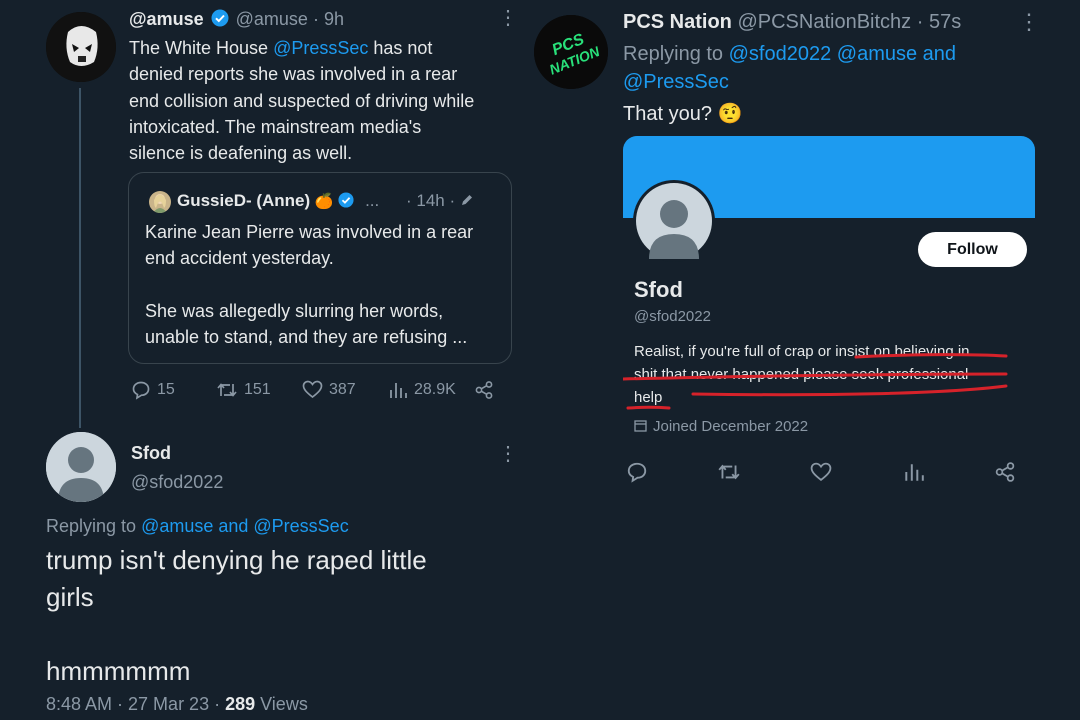  Describe the element at coordinates (342, 389) in the screenshot. I see `like-count: 387` at that location.